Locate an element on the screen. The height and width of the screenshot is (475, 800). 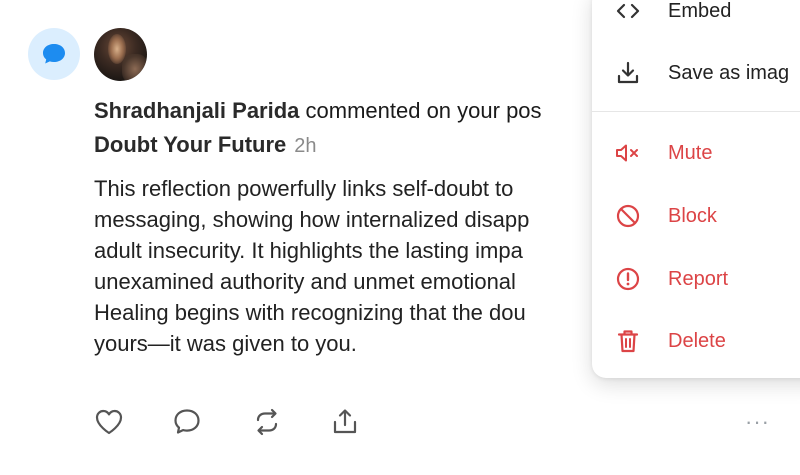
author-name: Shradhanjali Parida is located at coordinates (196, 110).